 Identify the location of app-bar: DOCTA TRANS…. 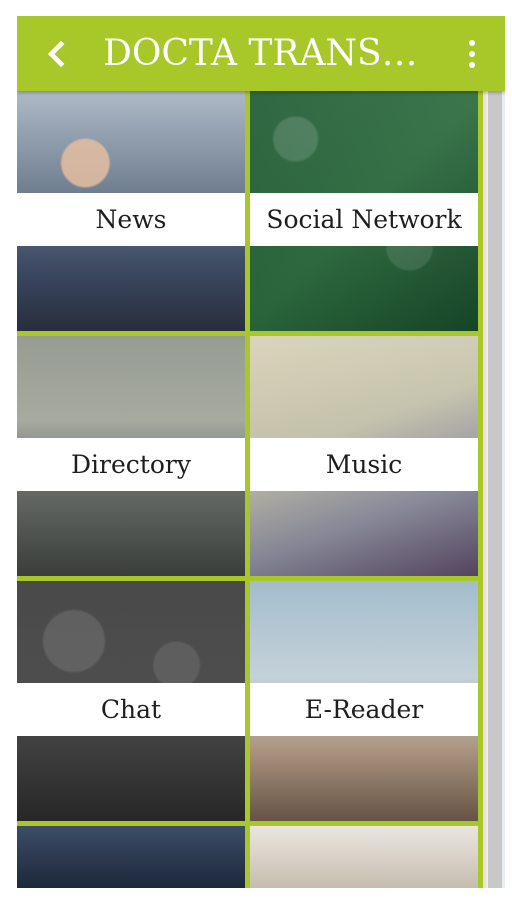
(261, 53).